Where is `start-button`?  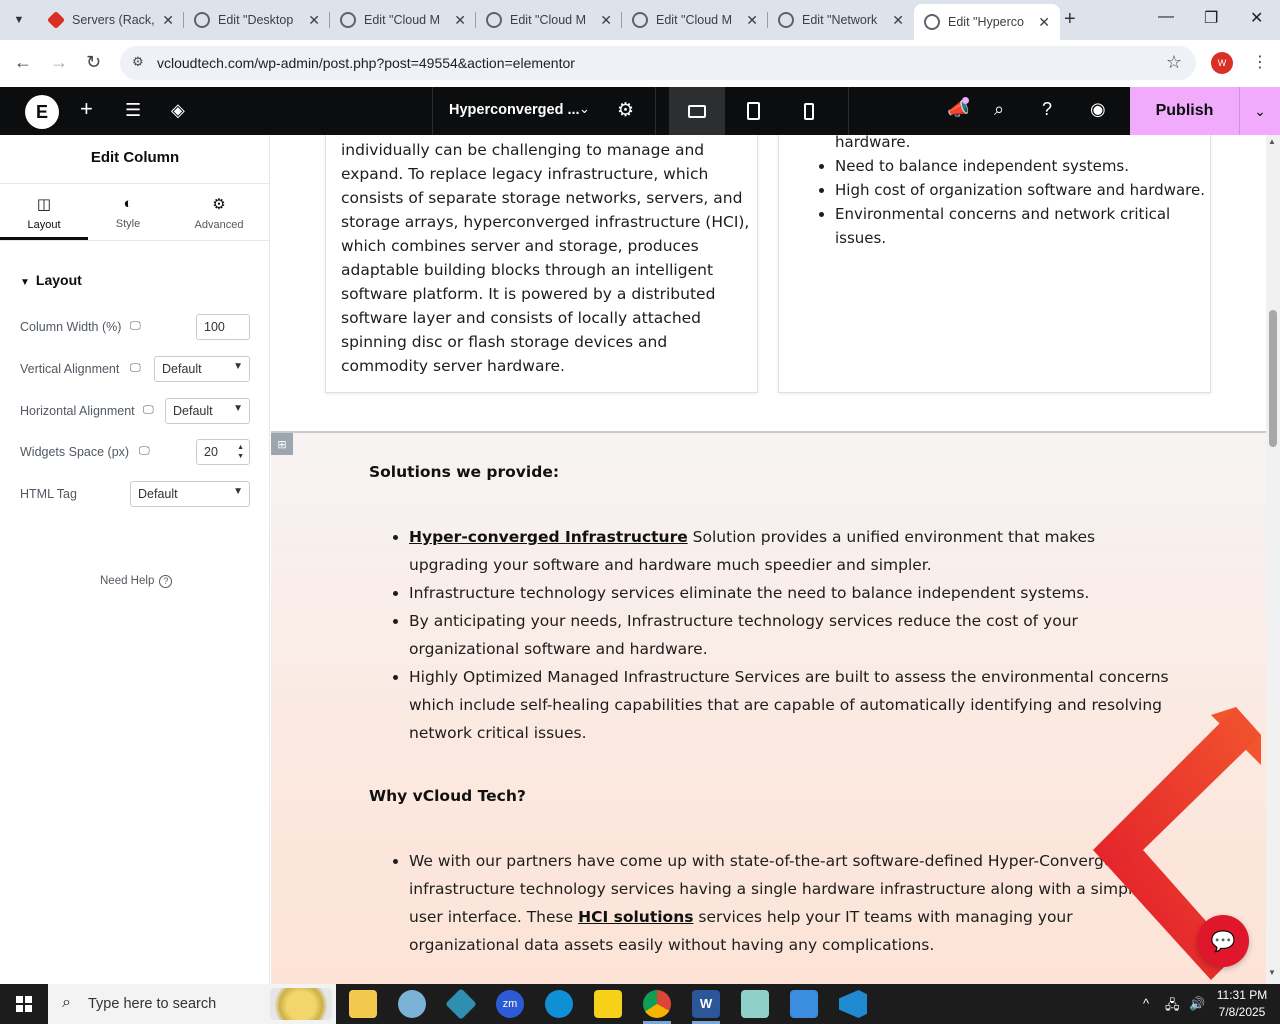
start-button is located at coordinates (24, 1004).